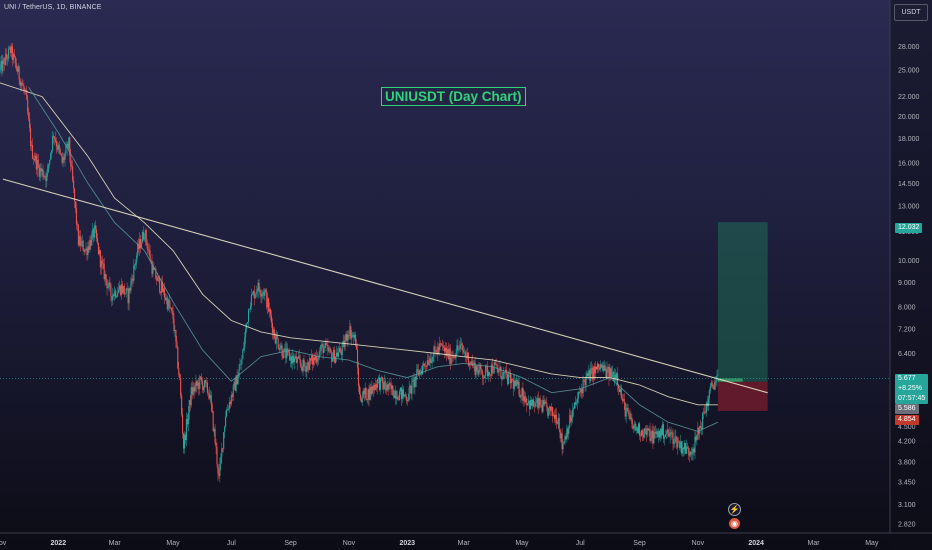  What do you see at coordinates (453, 96) in the screenshot?
I see `chart-title-annotation: UNIUSDT (Day Chart)` at bounding box center [453, 96].